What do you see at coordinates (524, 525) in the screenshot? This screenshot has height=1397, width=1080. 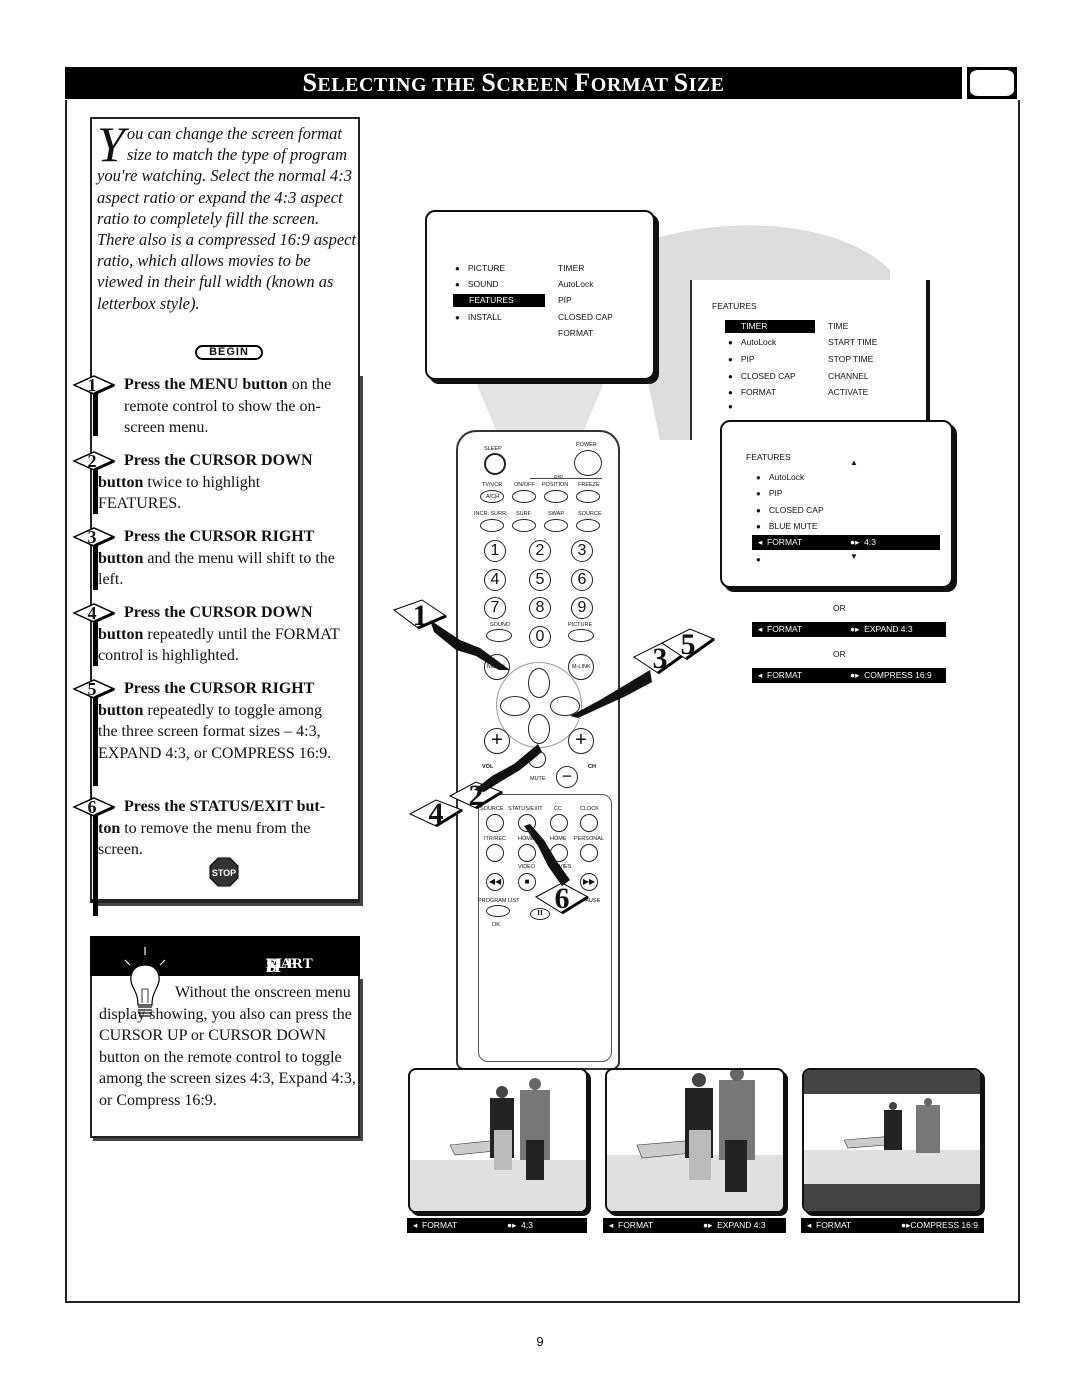 I see `surf-button` at bounding box center [524, 525].